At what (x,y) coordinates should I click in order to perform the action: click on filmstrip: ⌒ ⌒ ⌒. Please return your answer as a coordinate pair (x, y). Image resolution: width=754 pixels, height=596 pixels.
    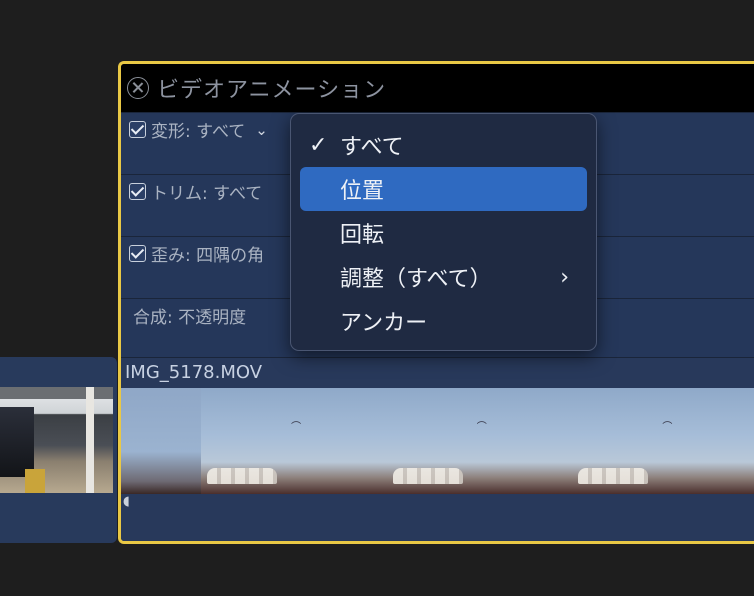
    Looking at the image, I should click on (437, 441).